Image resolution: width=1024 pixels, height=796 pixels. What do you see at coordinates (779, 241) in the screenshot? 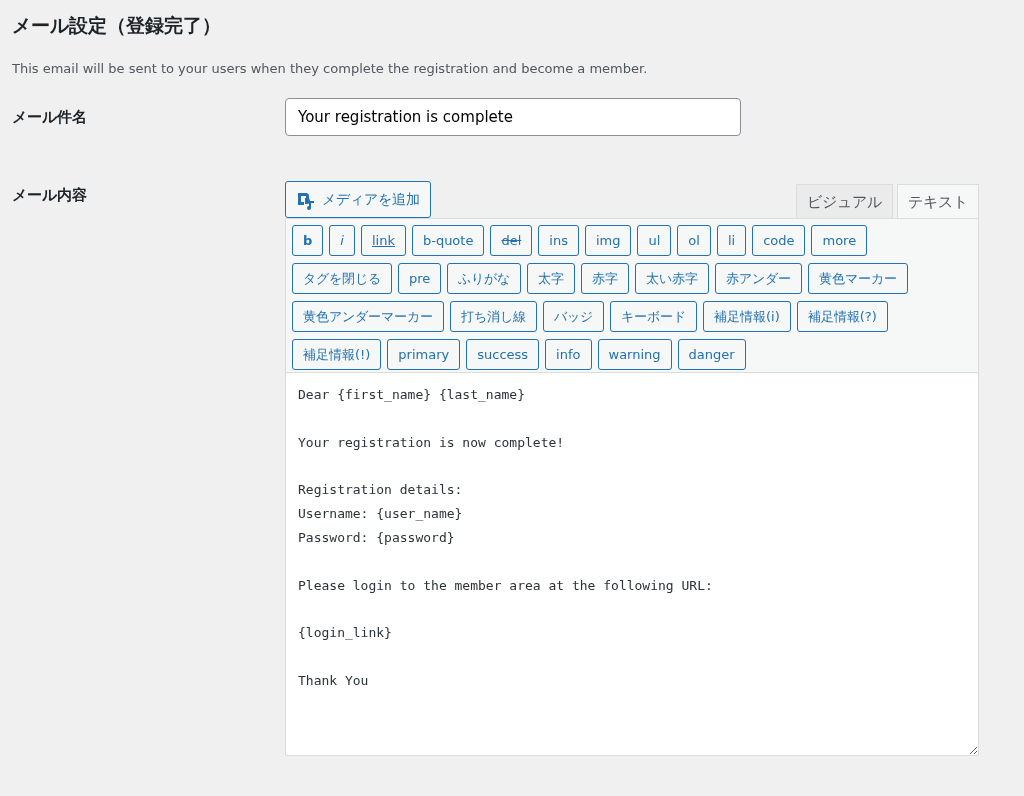
I see `quicktag-button: code` at bounding box center [779, 241].